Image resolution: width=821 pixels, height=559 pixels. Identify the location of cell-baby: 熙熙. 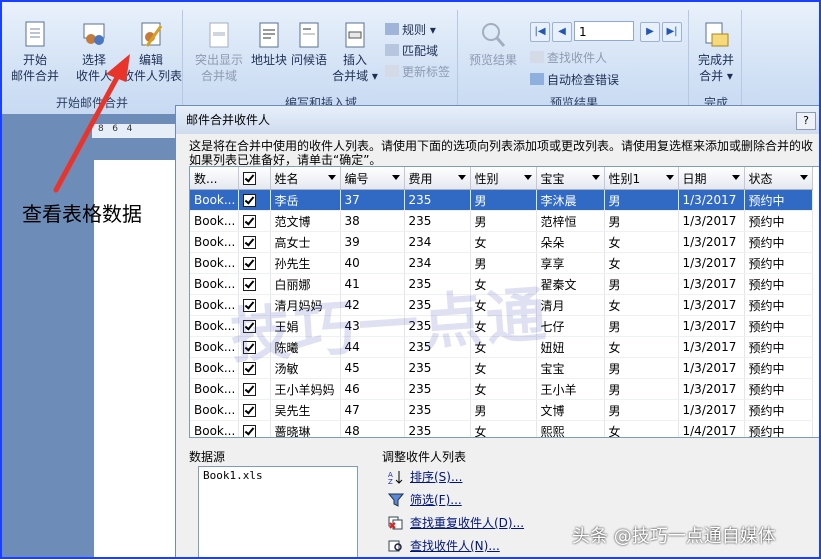
(570, 428).